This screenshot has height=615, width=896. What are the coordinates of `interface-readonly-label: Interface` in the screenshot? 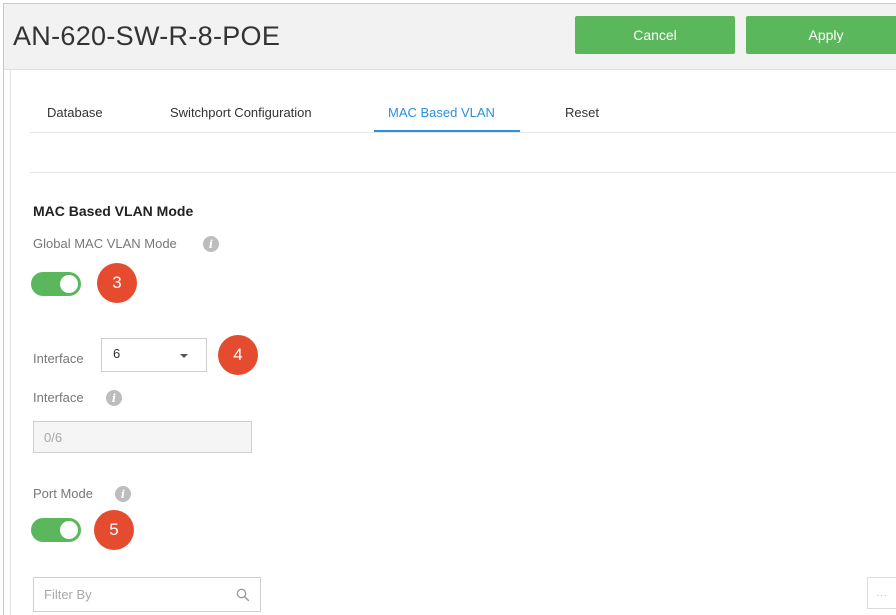 It's located at (58, 397).